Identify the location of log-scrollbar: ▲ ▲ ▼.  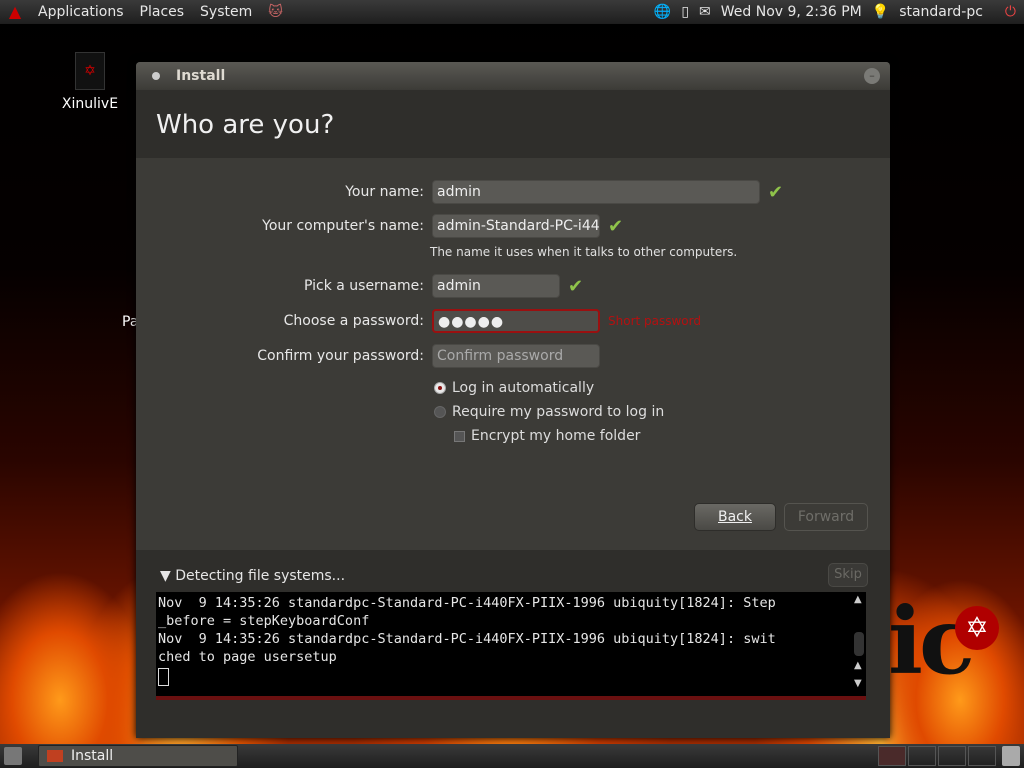
(859, 644).